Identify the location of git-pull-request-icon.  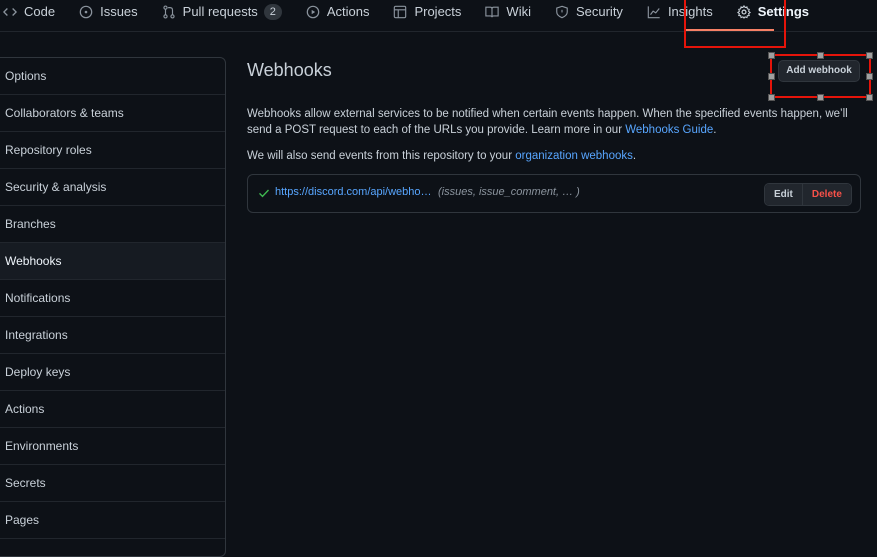
(169, 11).